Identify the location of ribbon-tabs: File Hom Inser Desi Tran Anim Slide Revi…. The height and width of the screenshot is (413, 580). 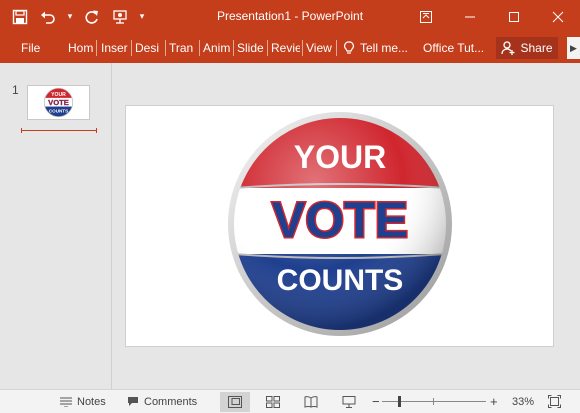
(290, 48).